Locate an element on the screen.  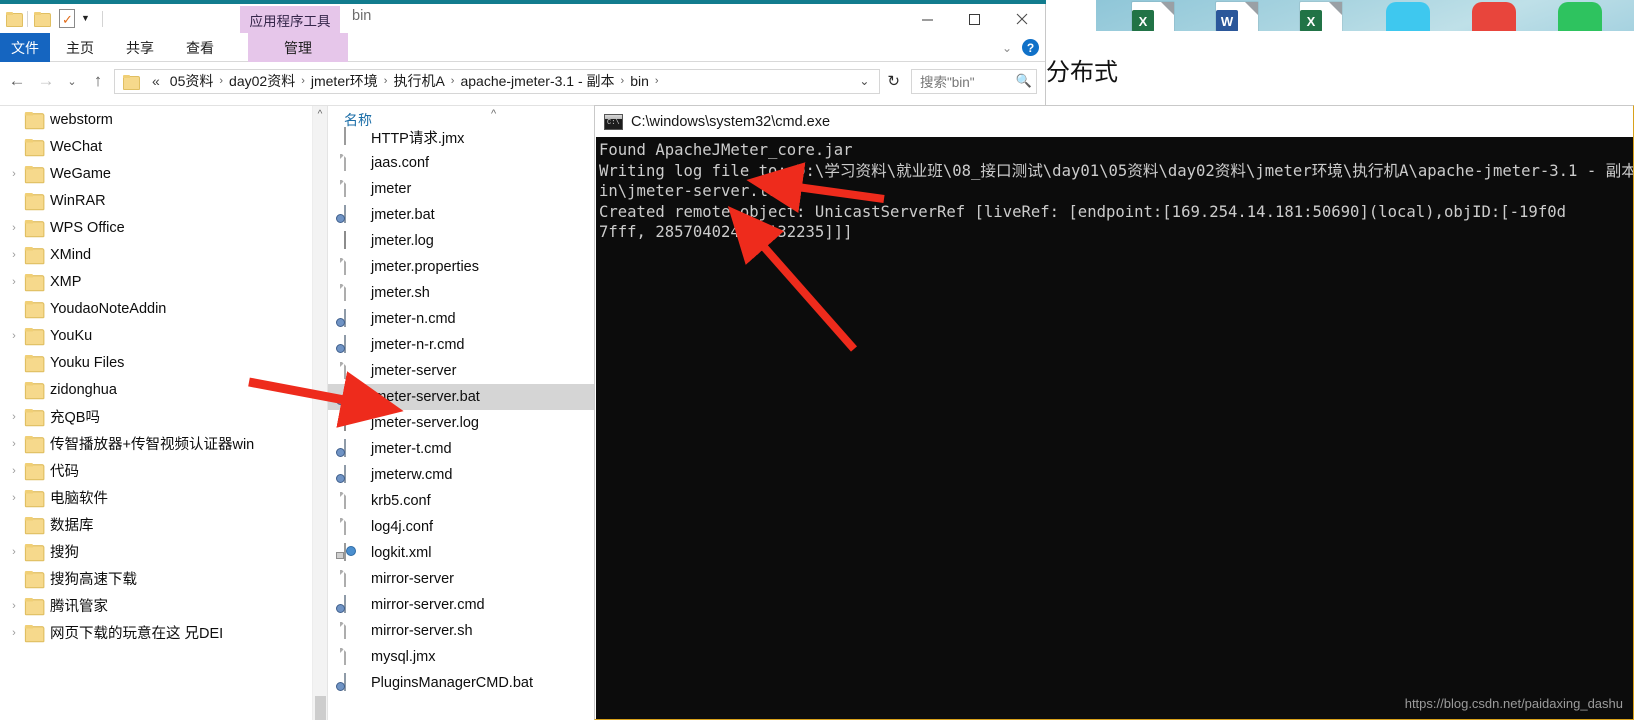
tree-item: Youku Files is located at coordinates (163, 362).